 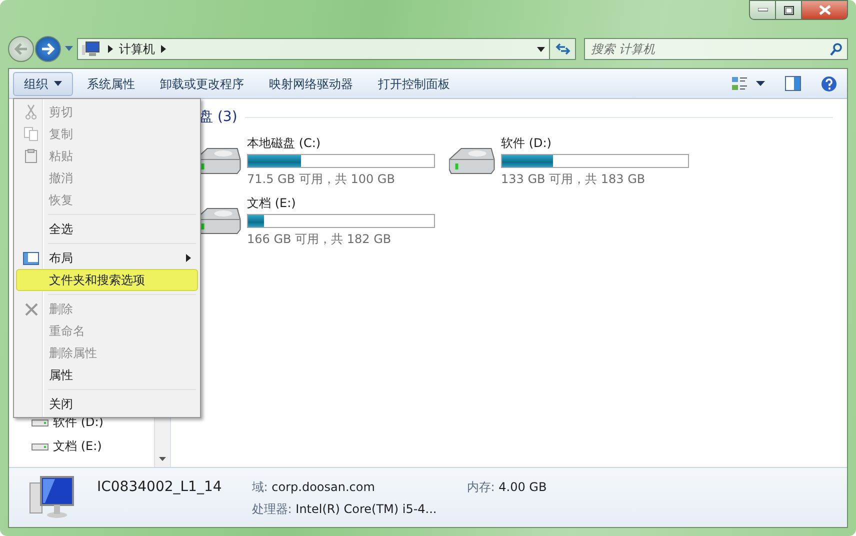 I want to click on preview-pane-icon, so click(x=793, y=83).